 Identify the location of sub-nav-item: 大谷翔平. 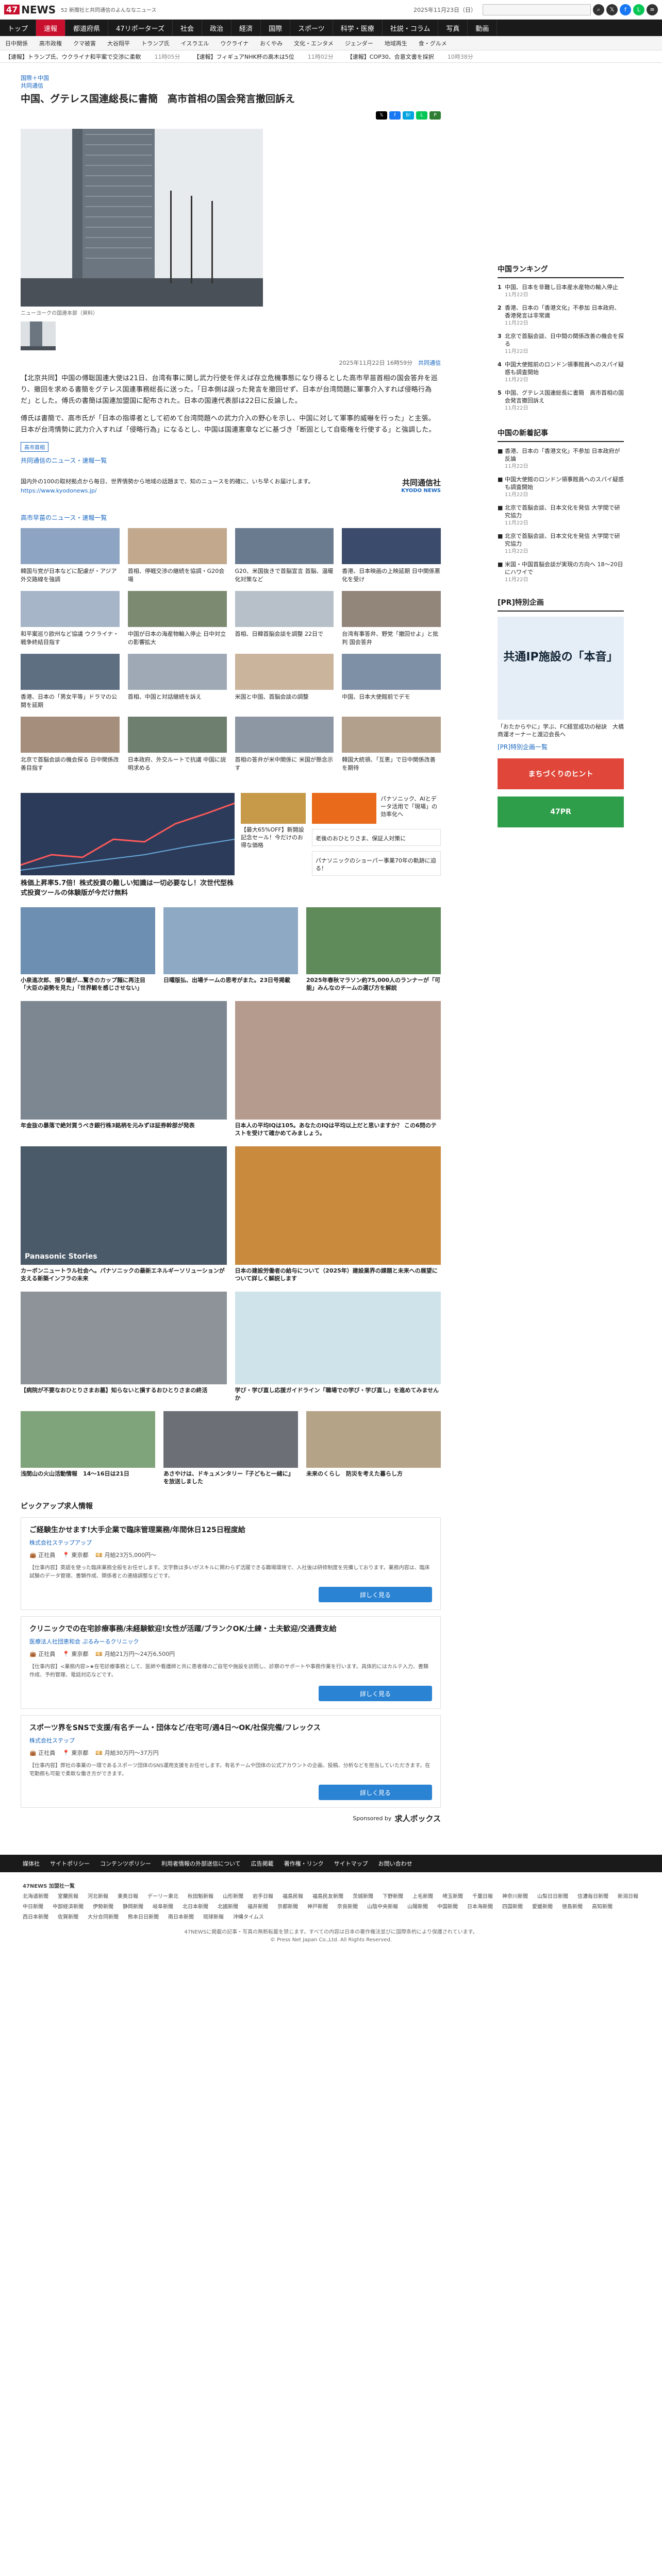
(118, 43).